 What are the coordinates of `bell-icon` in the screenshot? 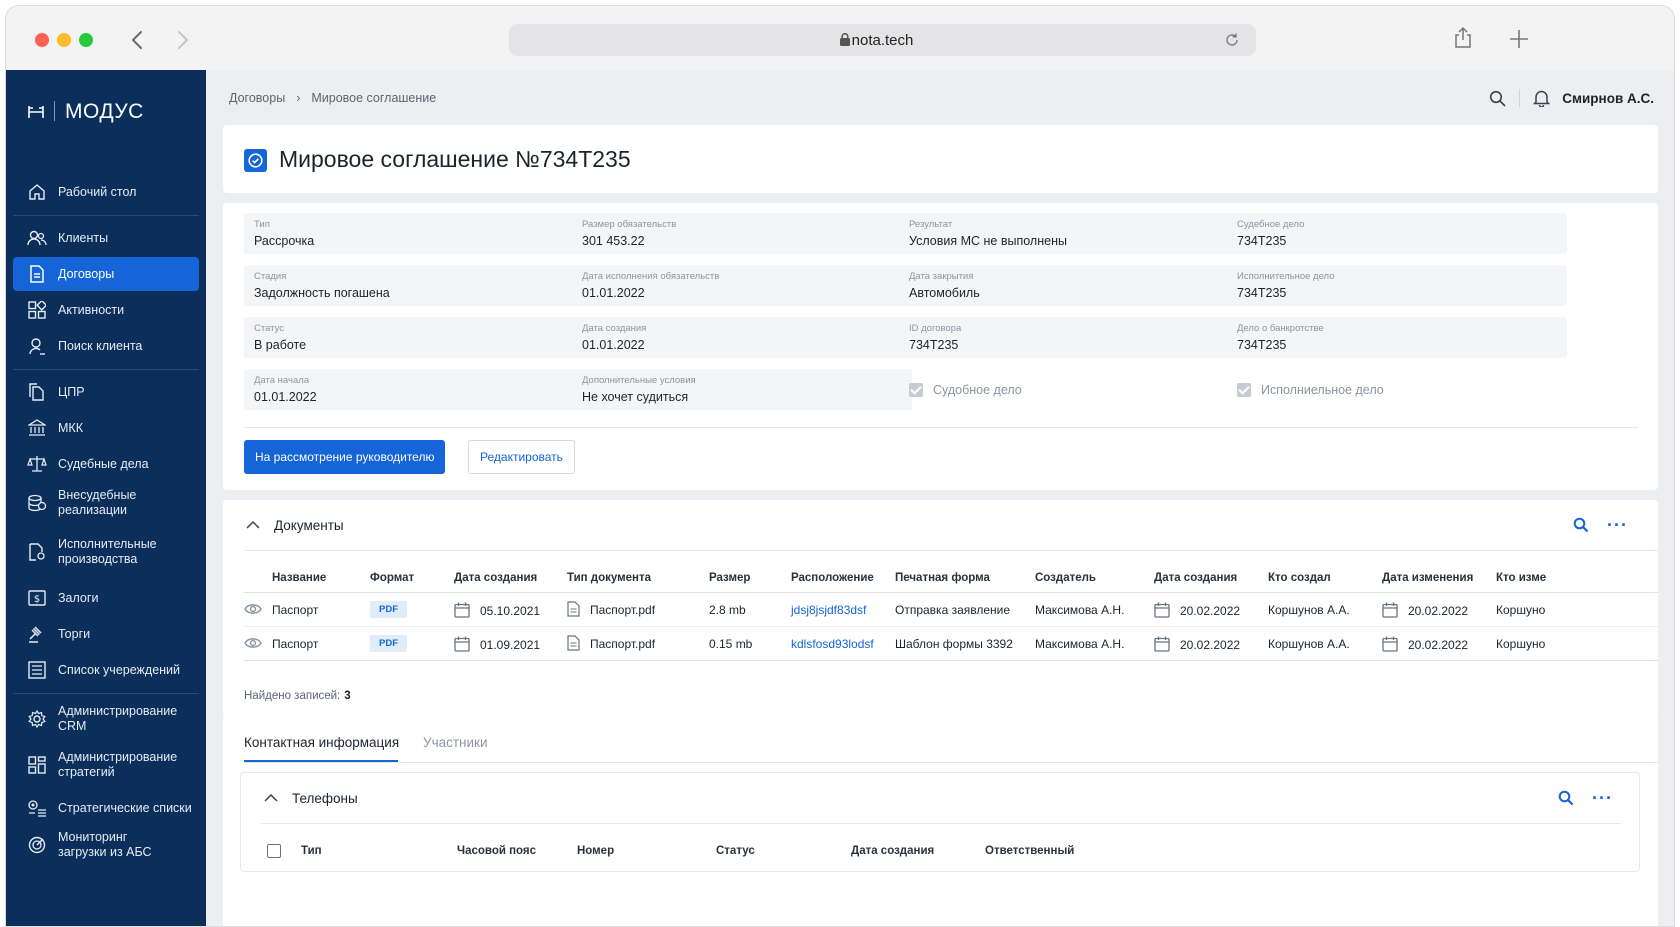 It's located at (1542, 98).